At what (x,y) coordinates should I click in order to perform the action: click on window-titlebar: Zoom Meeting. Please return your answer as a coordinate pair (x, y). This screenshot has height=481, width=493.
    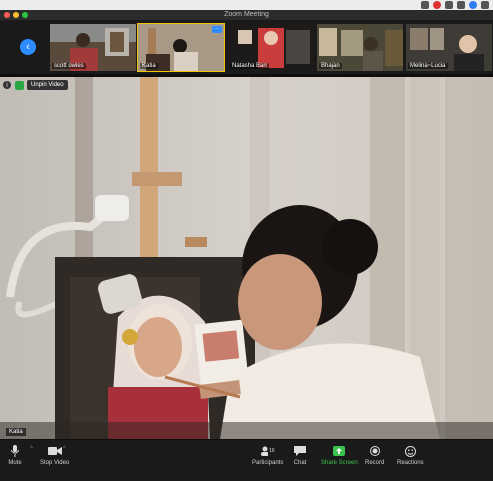
    Looking at the image, I should click on (246, 15).